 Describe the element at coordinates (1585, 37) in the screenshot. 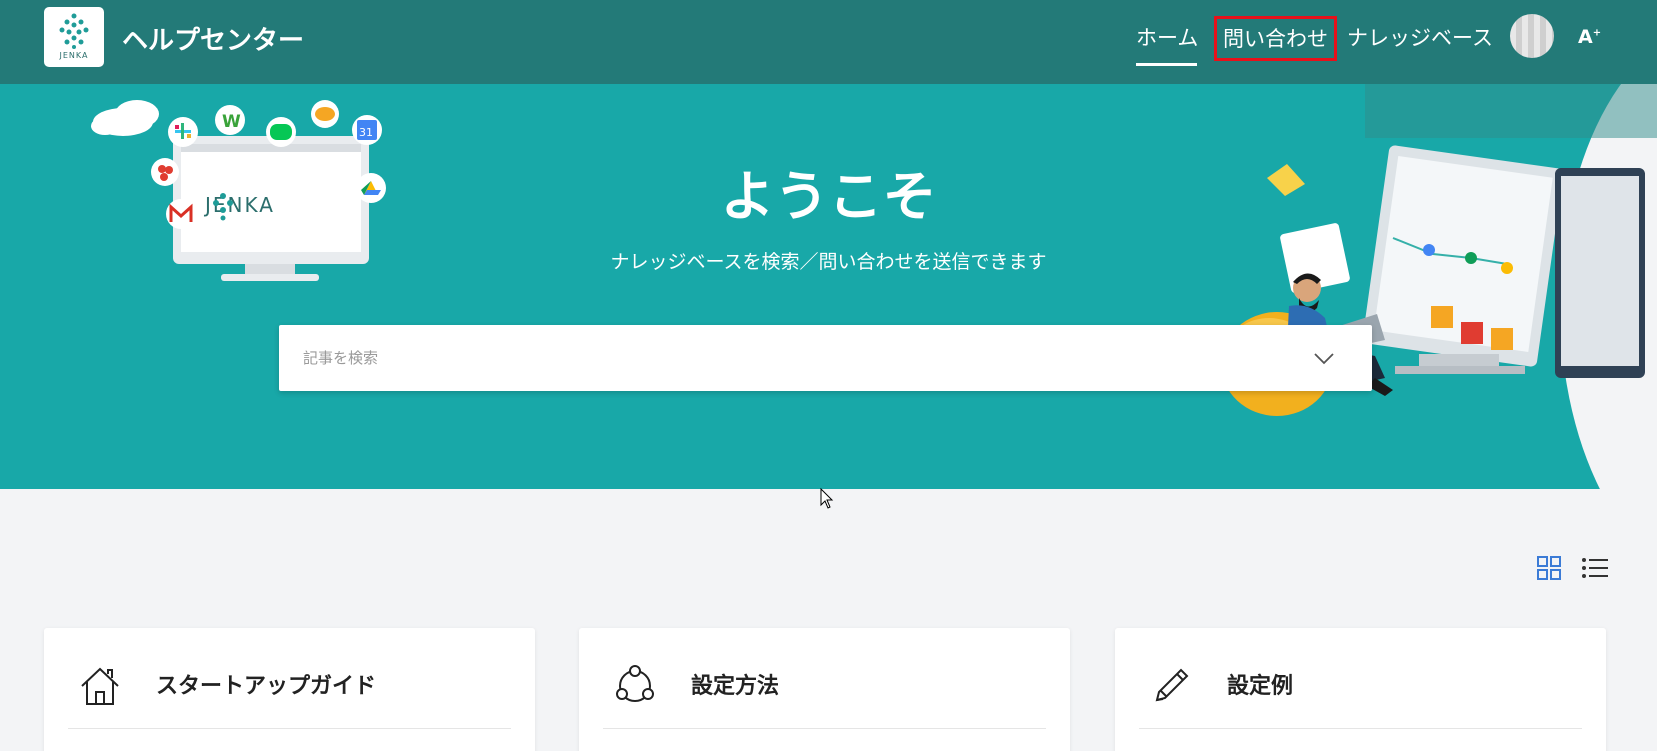

I see `font-size-label: A` at that location.